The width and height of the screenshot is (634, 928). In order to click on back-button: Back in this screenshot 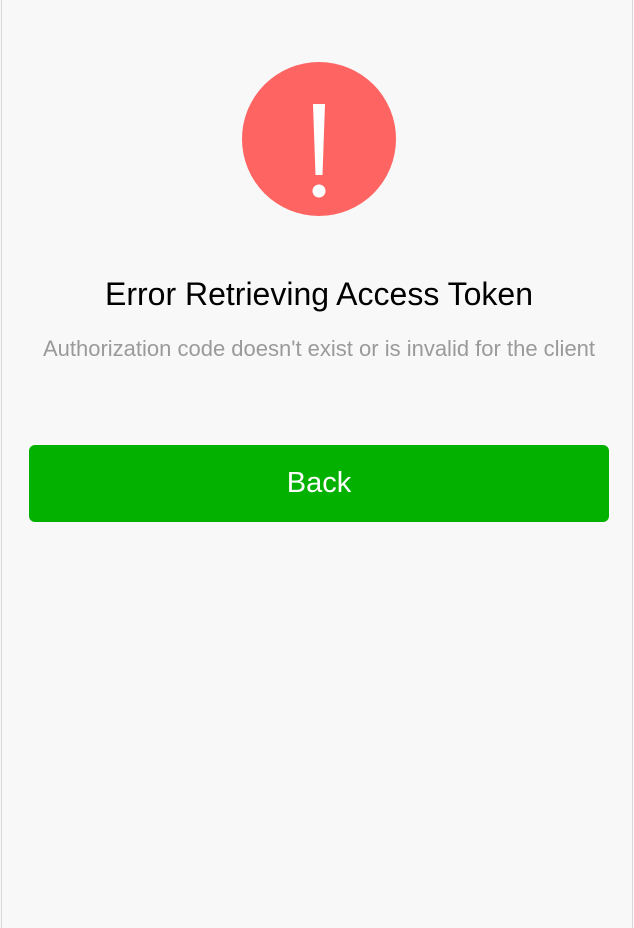, I will do `click(319, 483)`.